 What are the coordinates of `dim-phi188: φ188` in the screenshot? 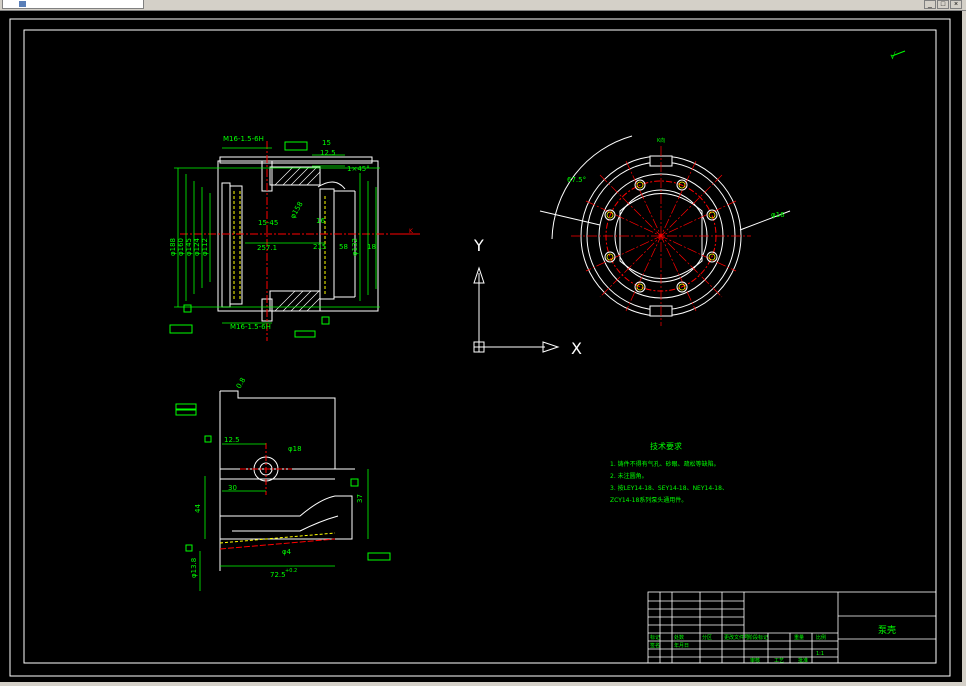 It's located at (173, 247).